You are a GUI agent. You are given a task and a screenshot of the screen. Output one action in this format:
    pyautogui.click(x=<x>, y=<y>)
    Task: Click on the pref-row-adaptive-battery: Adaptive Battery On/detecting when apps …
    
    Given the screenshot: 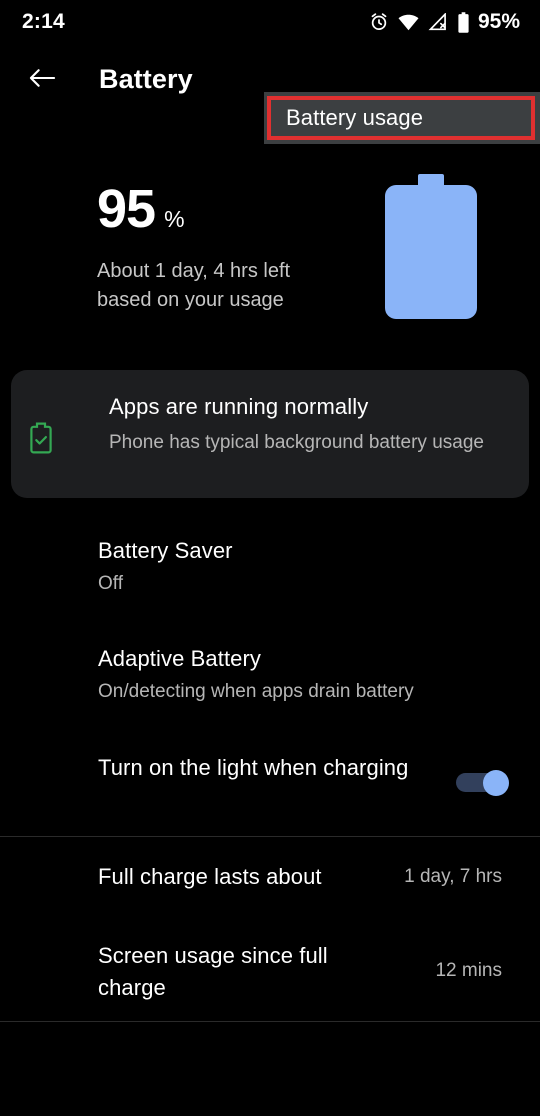 What is the action you would take?
    pyautogui.click(x=270, y=683)
    